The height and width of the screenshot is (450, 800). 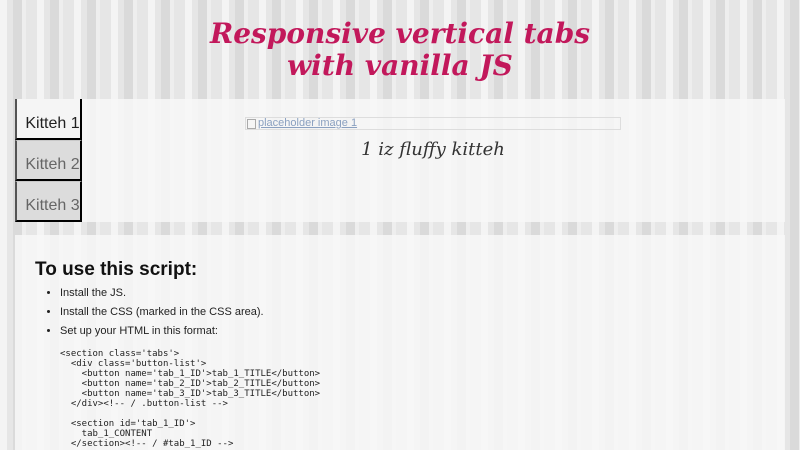 What do you see at coordinates (128, 424) in the screenshot?
I see `code-line: <section id='tab_1_ID'>` at bounding box center [128, 424].